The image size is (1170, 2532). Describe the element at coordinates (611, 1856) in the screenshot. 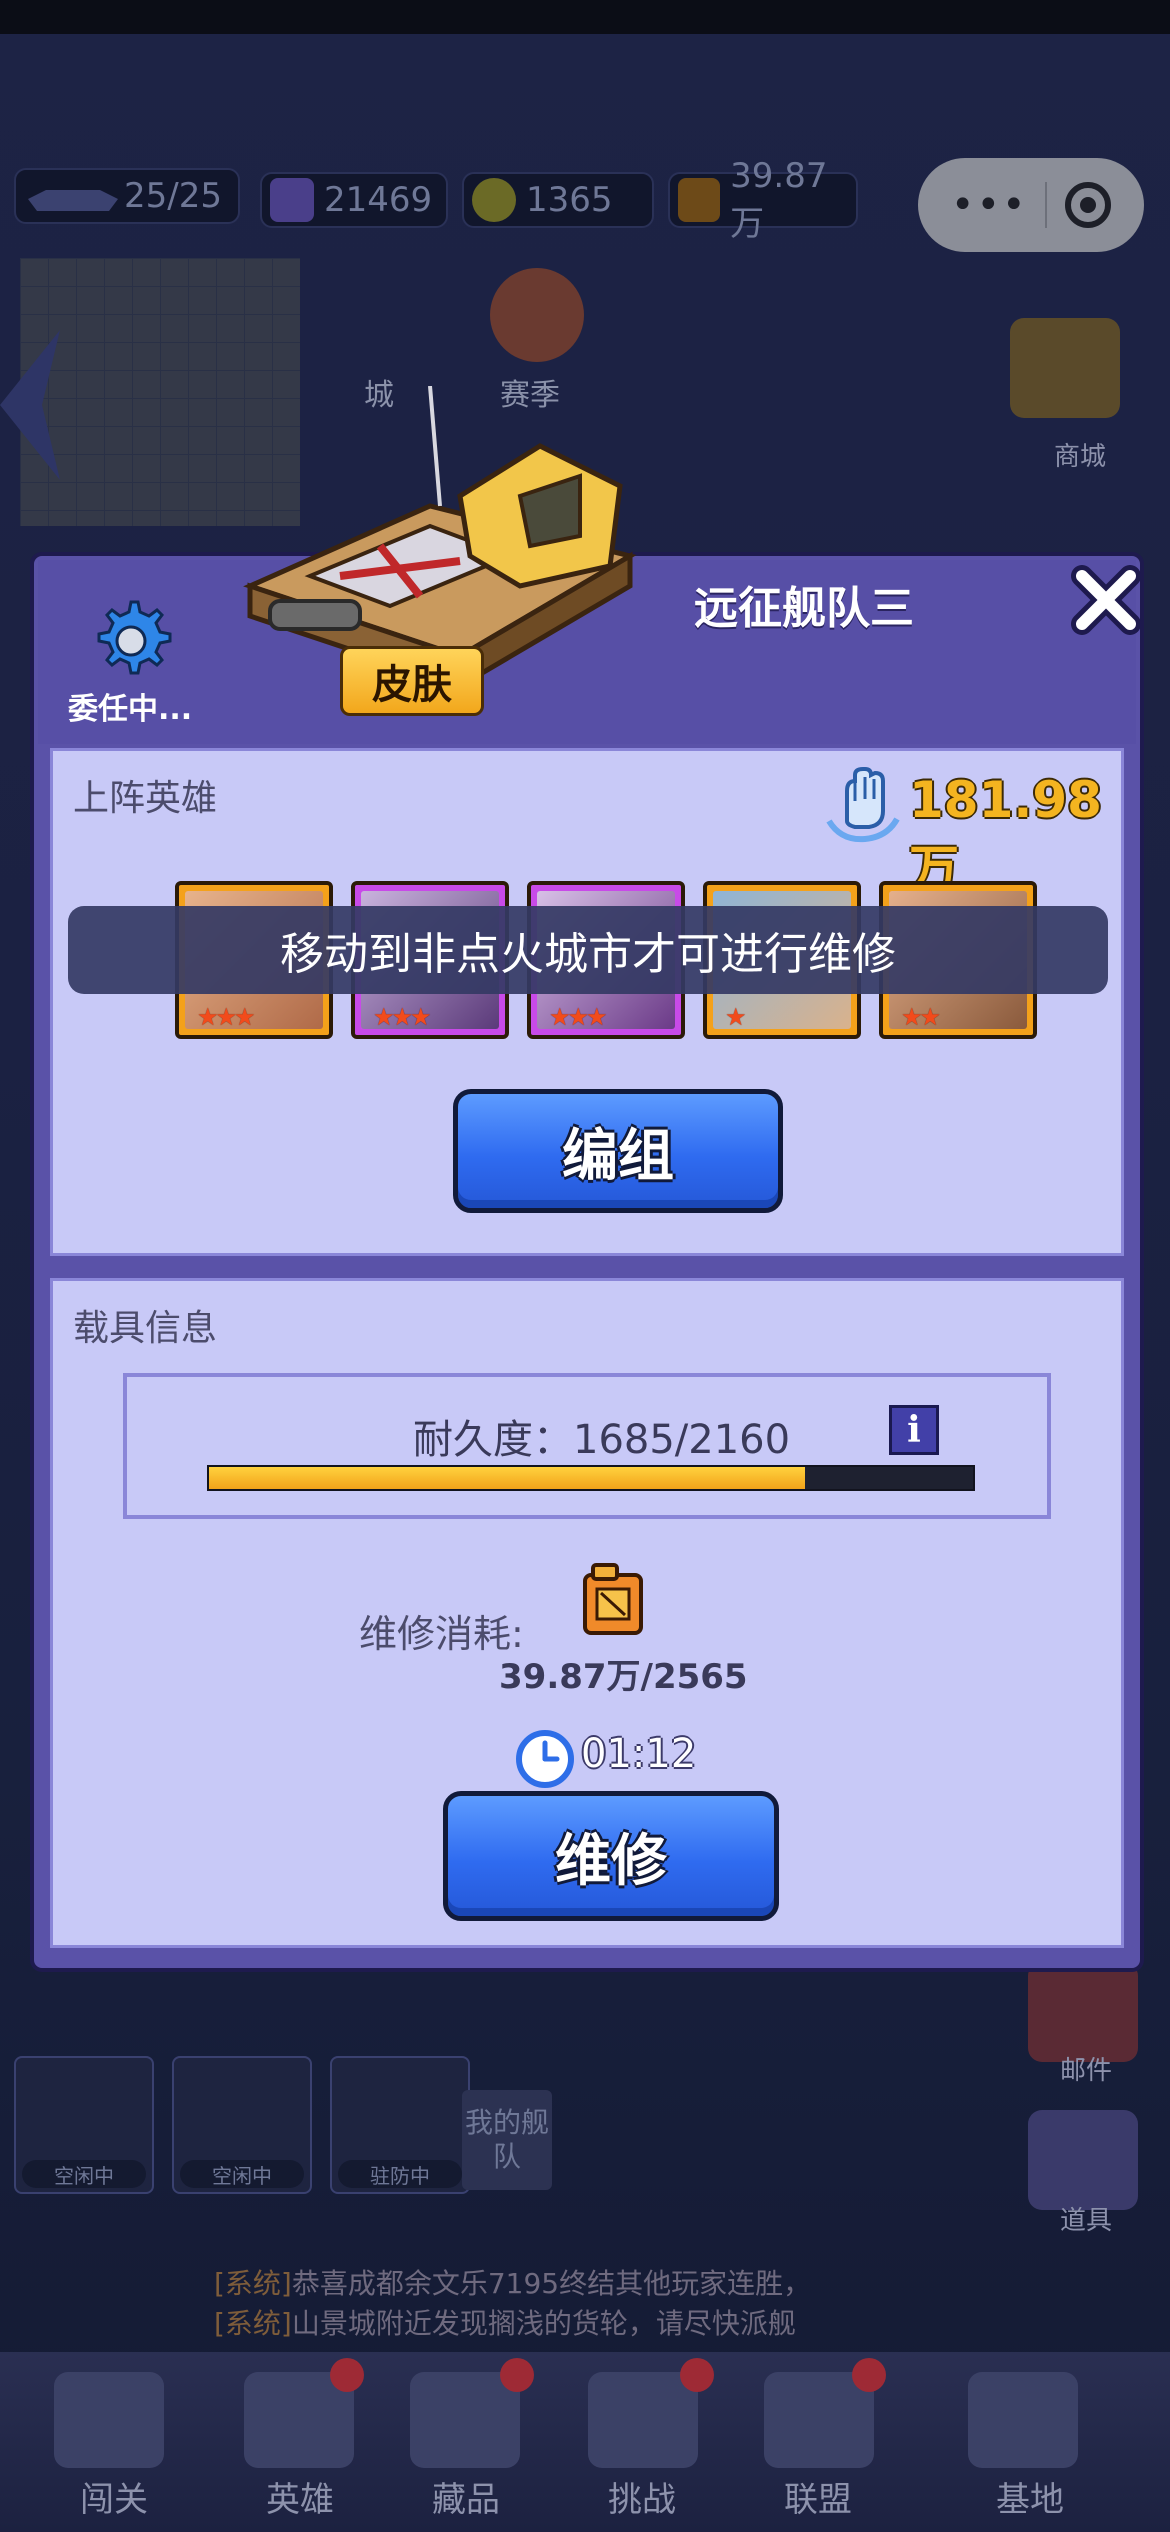

I see `repair-button: 维修` at that location.